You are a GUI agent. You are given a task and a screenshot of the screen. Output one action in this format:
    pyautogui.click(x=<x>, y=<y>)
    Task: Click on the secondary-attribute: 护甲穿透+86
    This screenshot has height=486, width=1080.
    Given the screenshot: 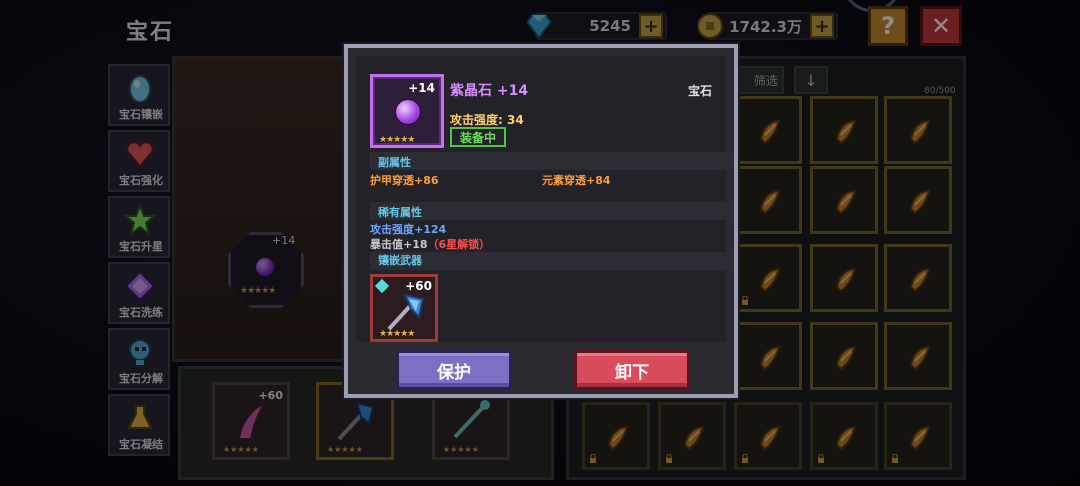 What is the action you would take?
    pyautogui.click(x=404, y=180)
    